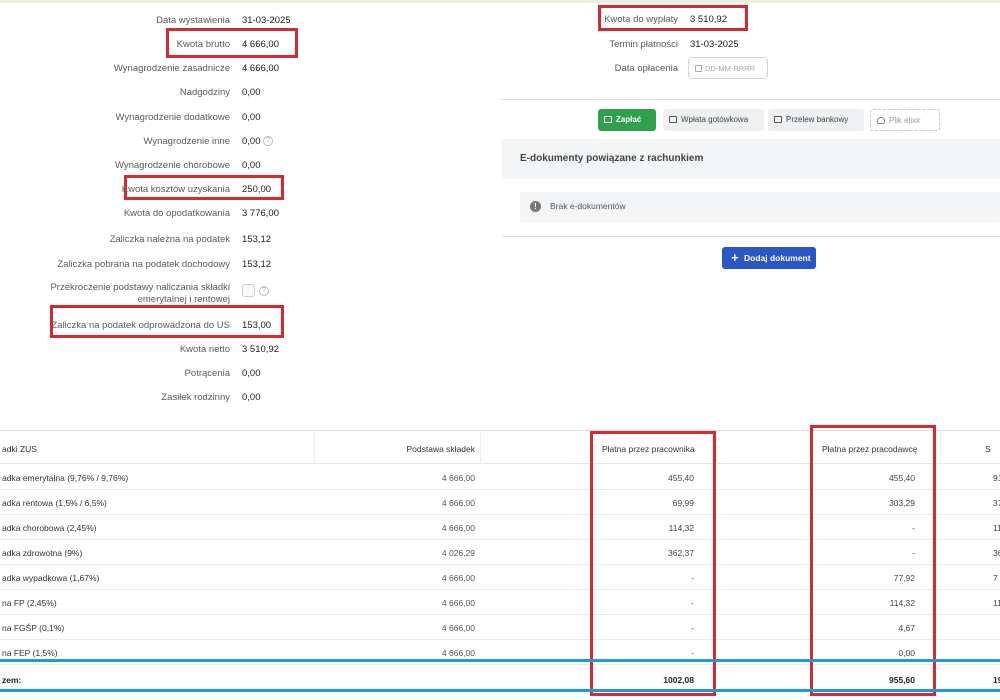 The image size is (1000, 700). Describe the element at coordinates (713, 120) in the screenshot. I see `wplata-gotowkowa-button: Wpłata gotówkowa` at that location.